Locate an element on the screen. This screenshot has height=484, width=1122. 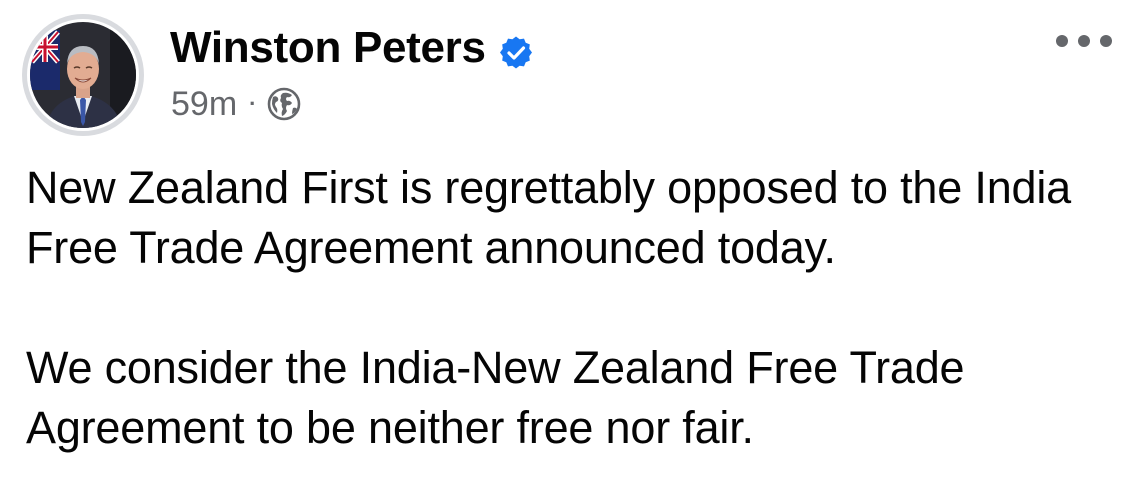
author-avatar is located at coordinates (83, 75).